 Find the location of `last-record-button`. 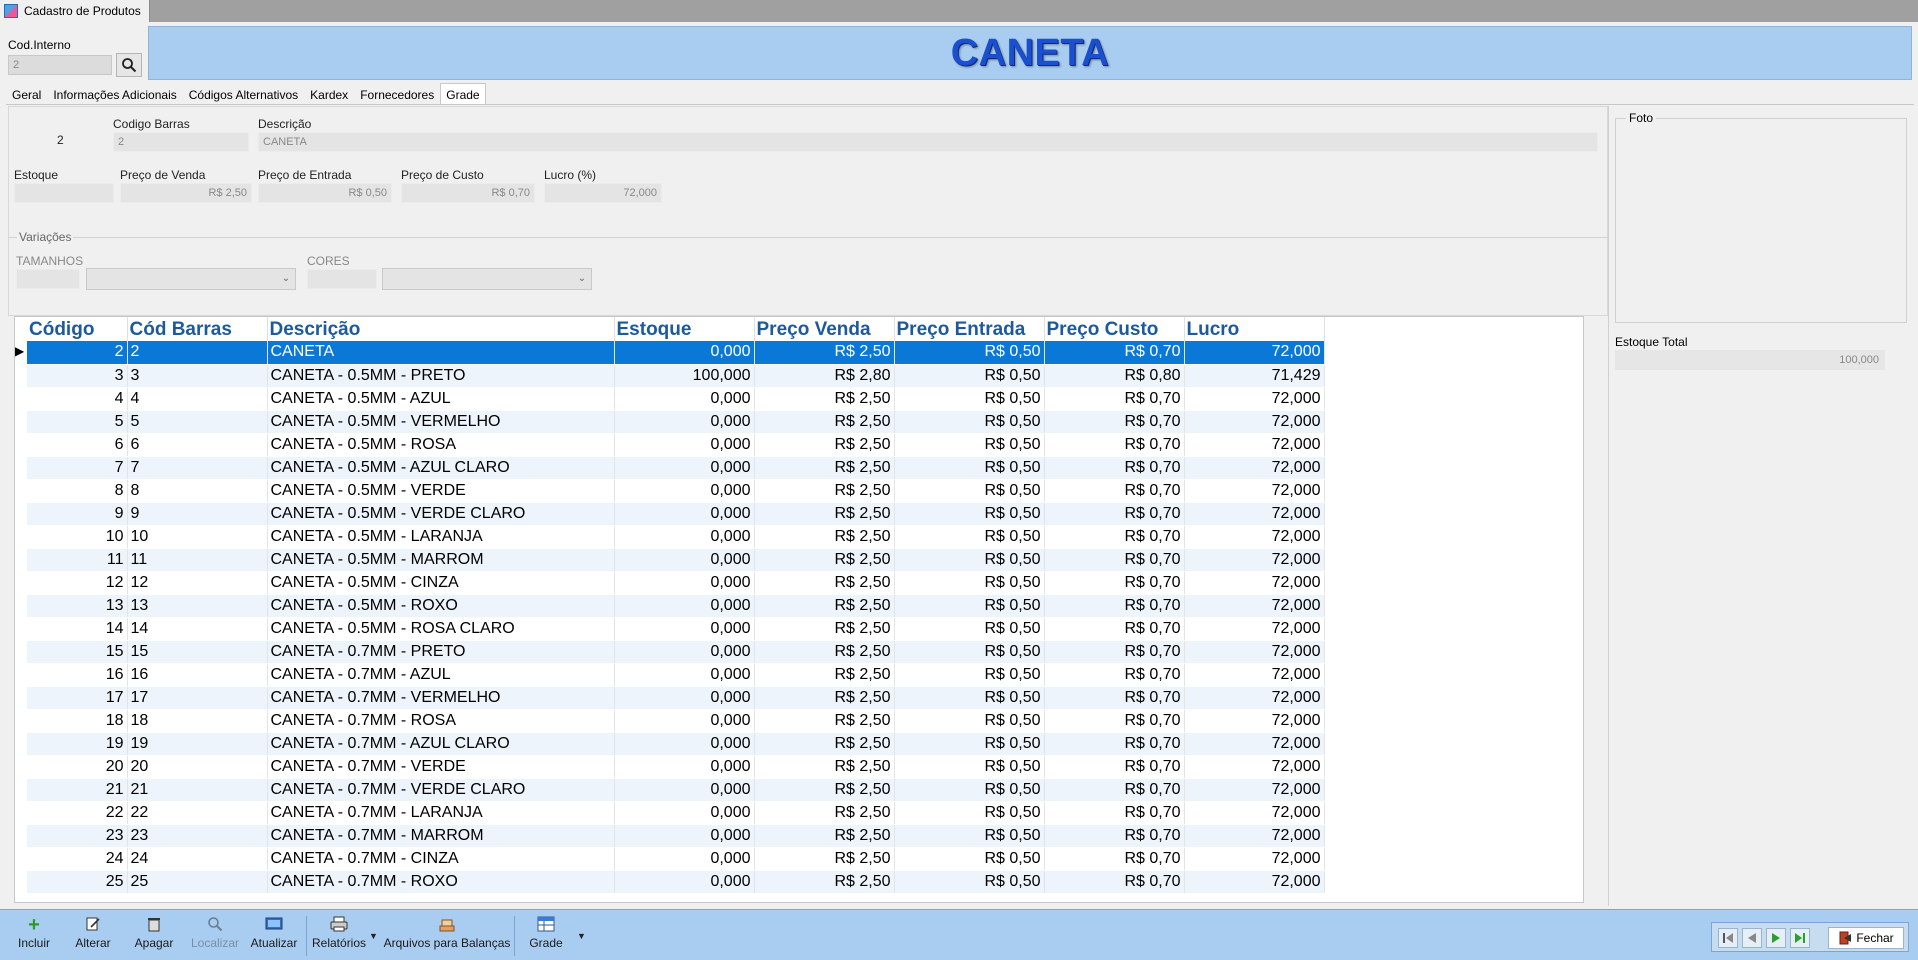

last-record-button is located at coordinates (1800, 938).